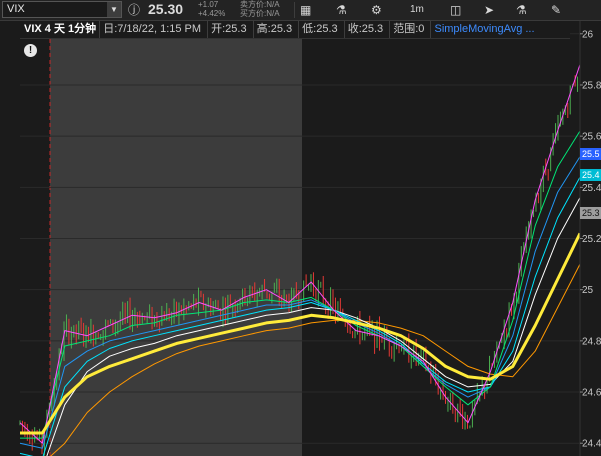  Describe the element at coordinates (16, 9) in the screenshot. I see `symbol-text: VIX` at that location.